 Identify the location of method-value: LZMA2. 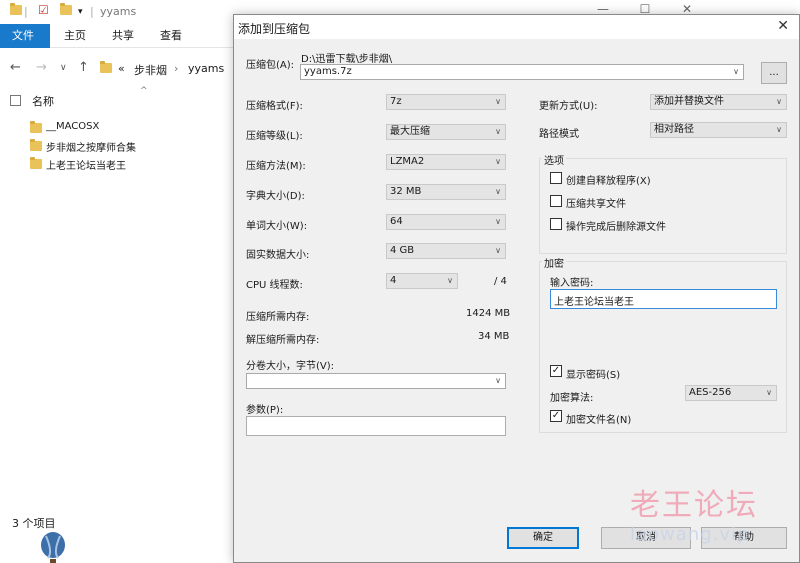
(407, 161).